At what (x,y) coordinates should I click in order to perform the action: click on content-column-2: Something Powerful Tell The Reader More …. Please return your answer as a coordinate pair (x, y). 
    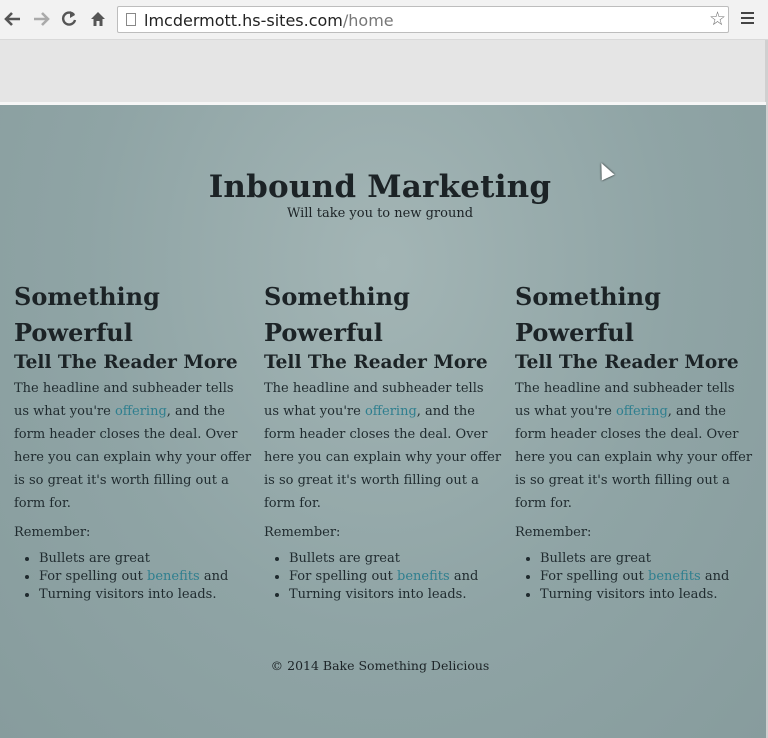
    Looking at the image, I should click on (383, 441).